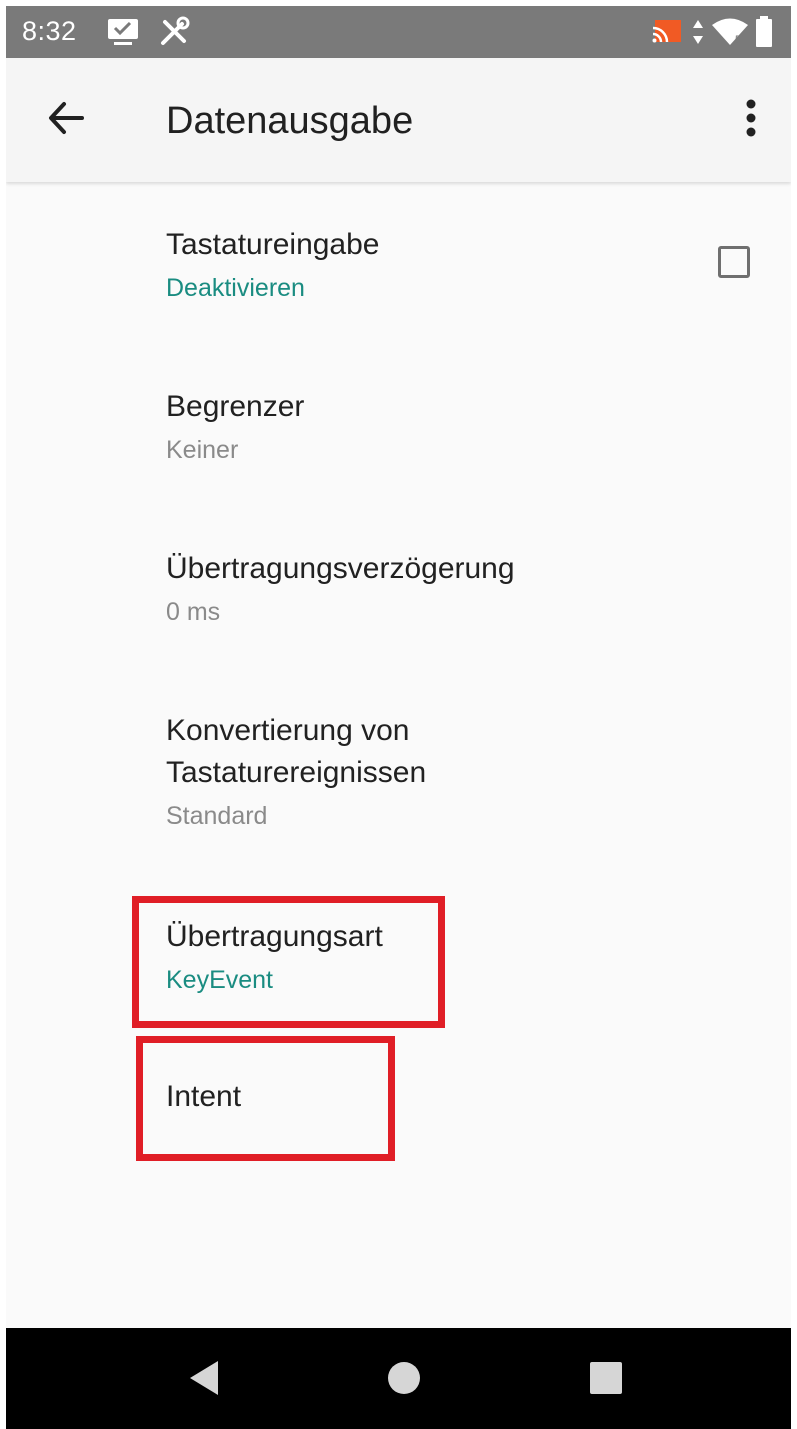 Image resolution: width=797 pixels, height=1429 pixels. What do you see at coordinates (340, 568) in the screenshot?
I see `pref-title: Übertragungsverzögerung` at bounding box center [340, 568].